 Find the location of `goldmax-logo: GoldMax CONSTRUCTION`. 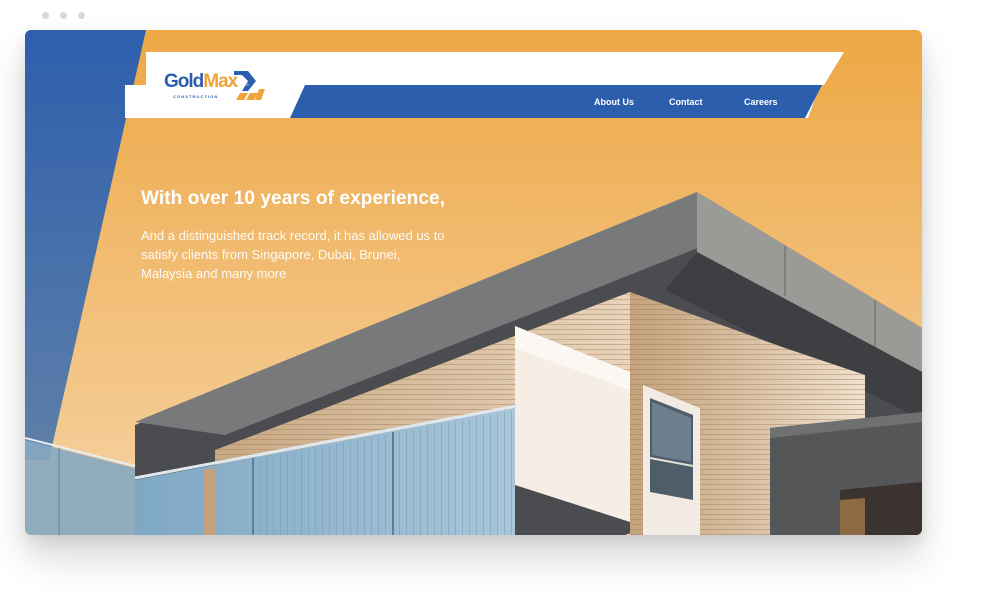

goldmax-logo: GoldMax CONSTRUCTION is located at coordinates (219, 86).